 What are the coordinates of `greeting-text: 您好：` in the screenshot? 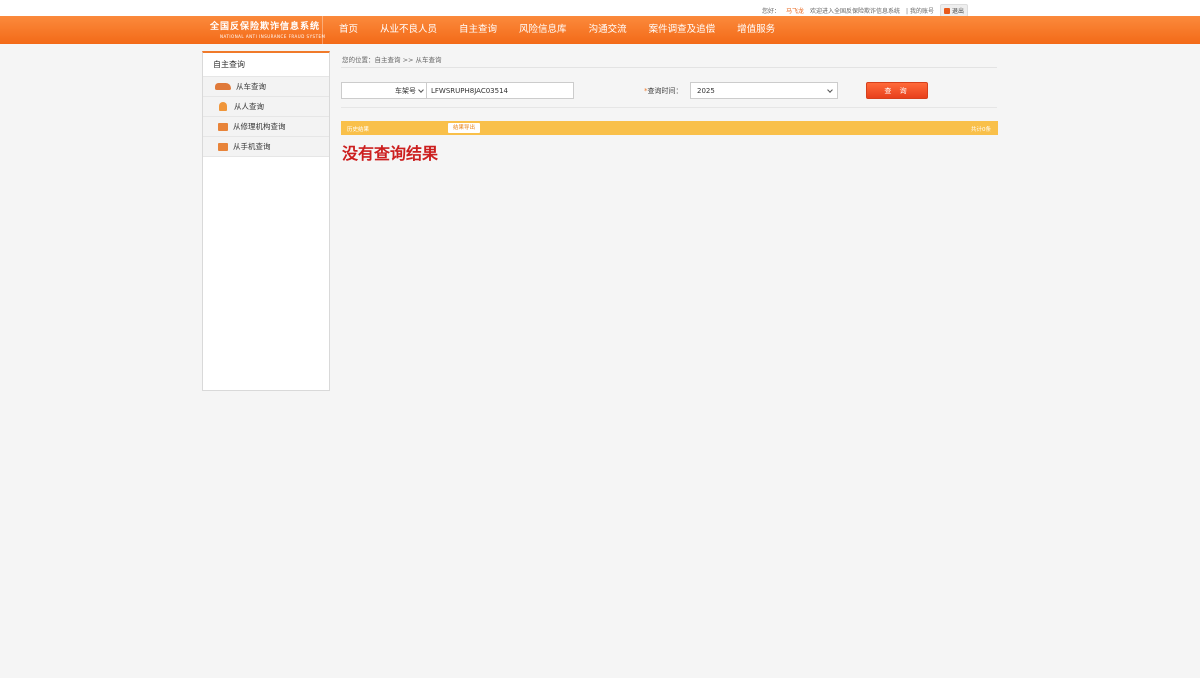 It's located at (771, 11).